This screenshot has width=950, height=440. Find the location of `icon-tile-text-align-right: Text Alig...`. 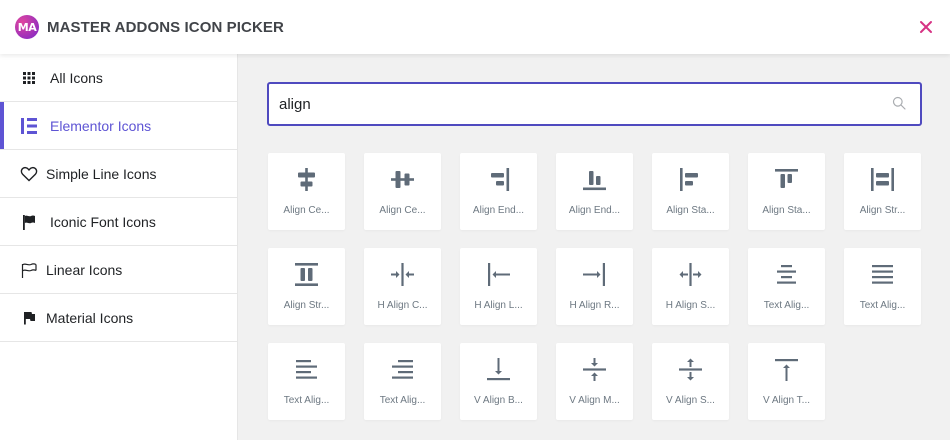

icon-tile-text-align-right: Text Alig... is located at coordinates (402, 381).